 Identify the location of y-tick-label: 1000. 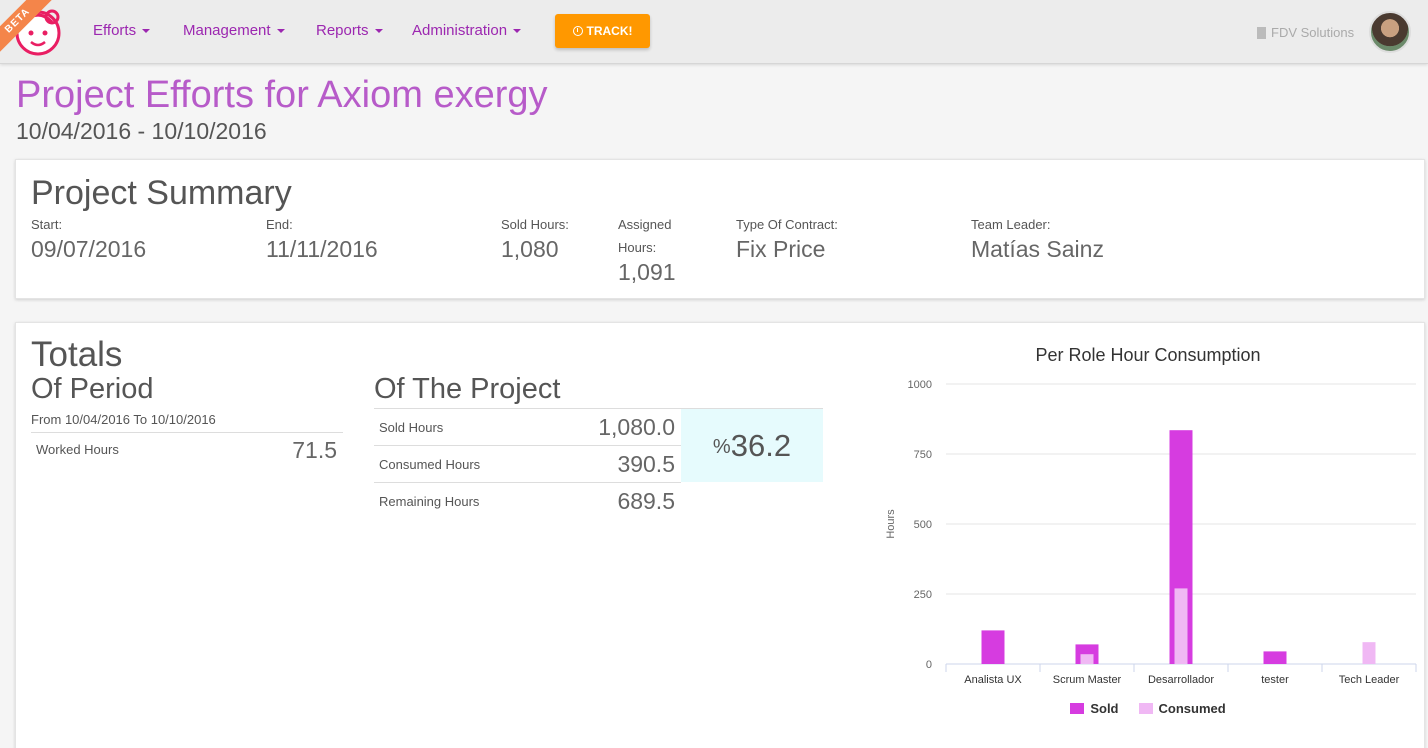
(920, 385).